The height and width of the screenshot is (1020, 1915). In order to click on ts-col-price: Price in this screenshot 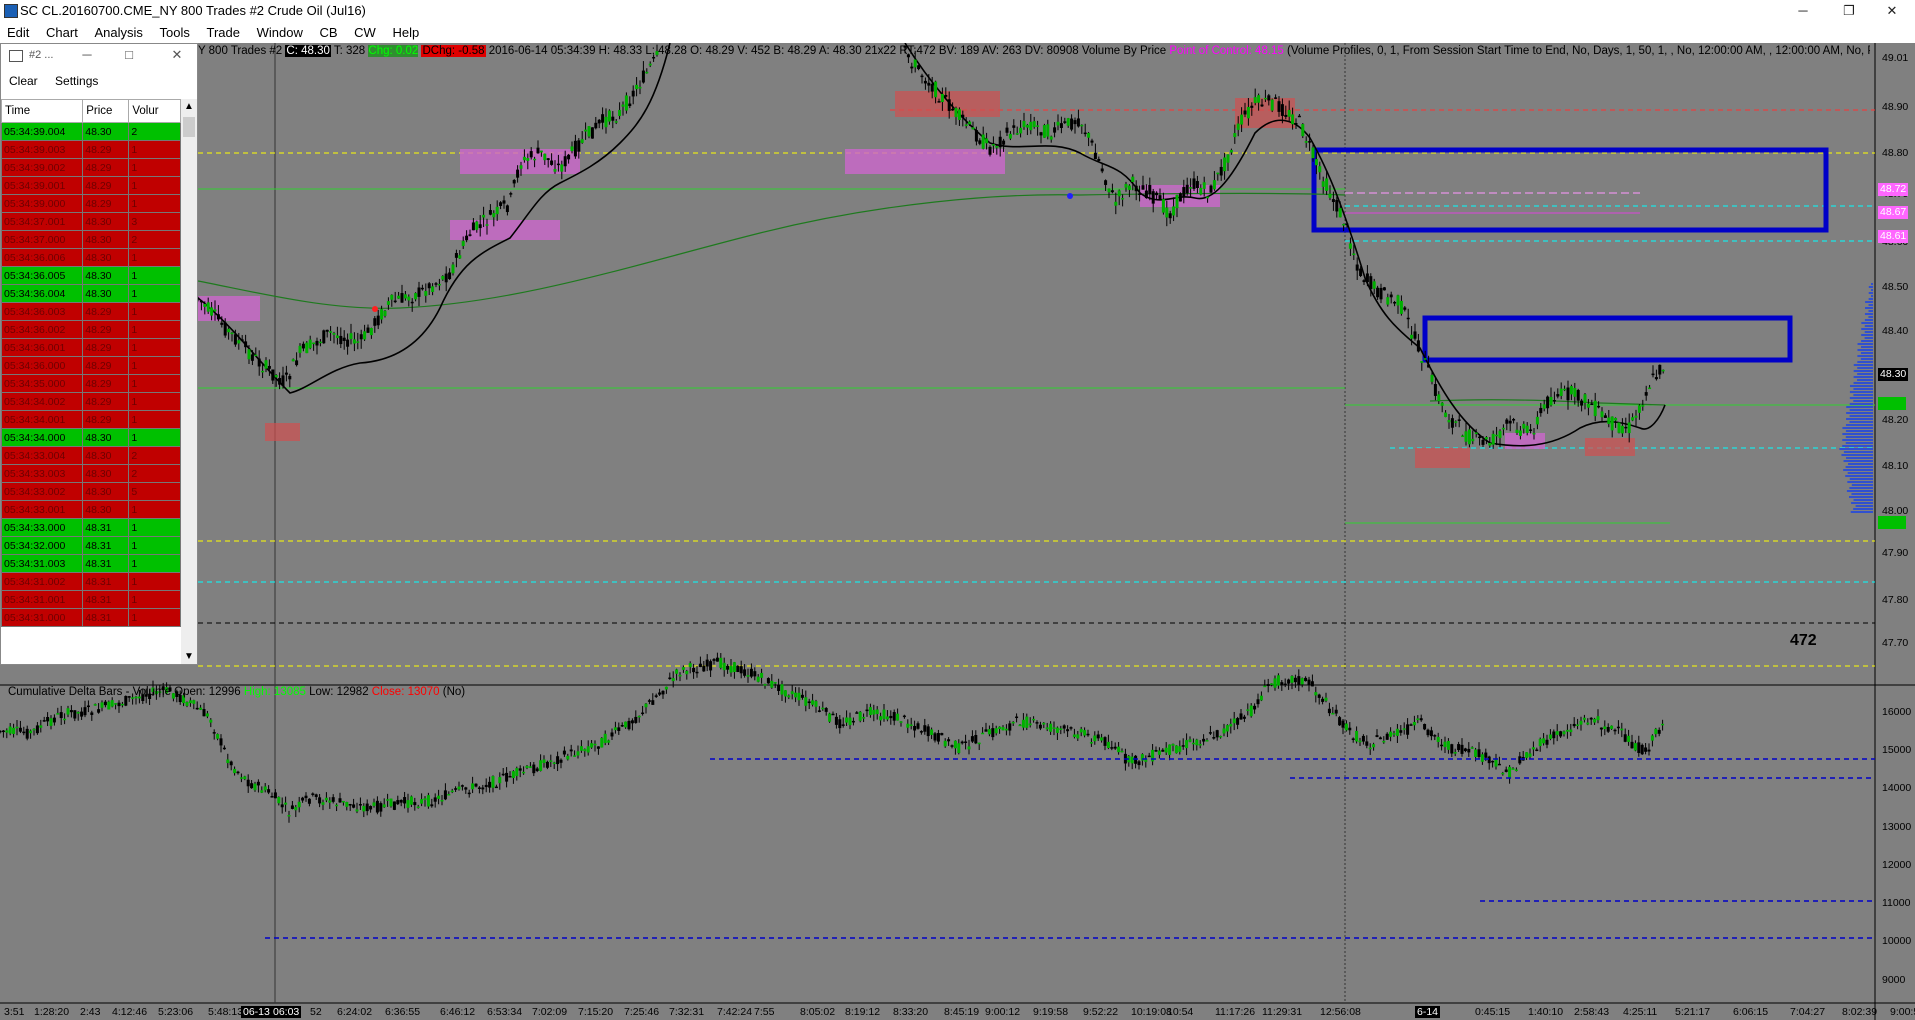, I will do `click(106, 111)`.